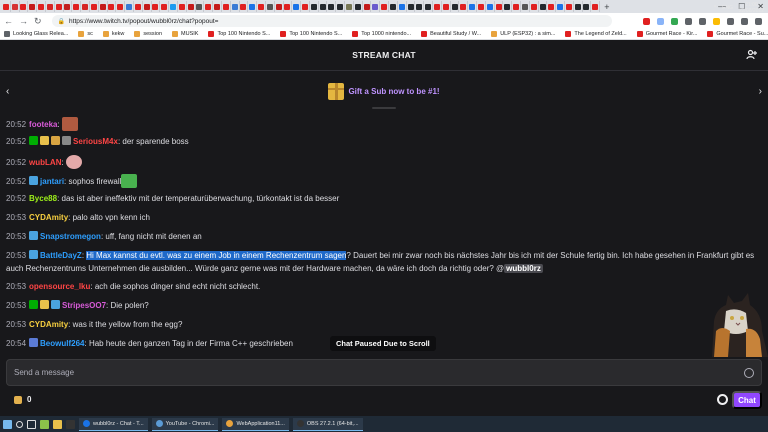 The image size is (768, 432). Describe the element at coordinates (43, 124) in the screenshot. I see `message-username: footeka` at that location.